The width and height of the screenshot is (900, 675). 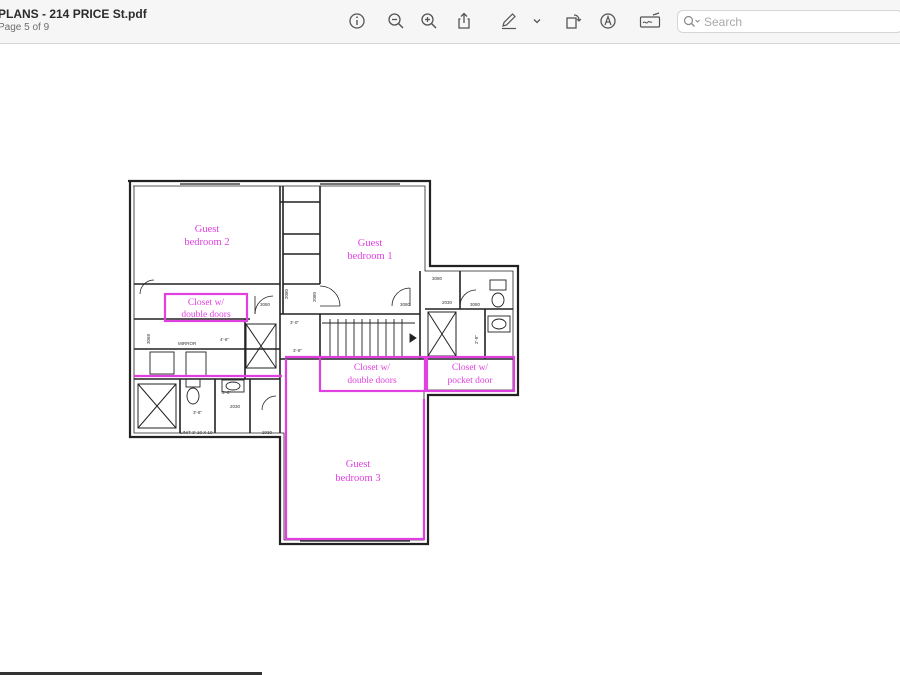 I want to click on info-icon, so click(x=357, y=21).